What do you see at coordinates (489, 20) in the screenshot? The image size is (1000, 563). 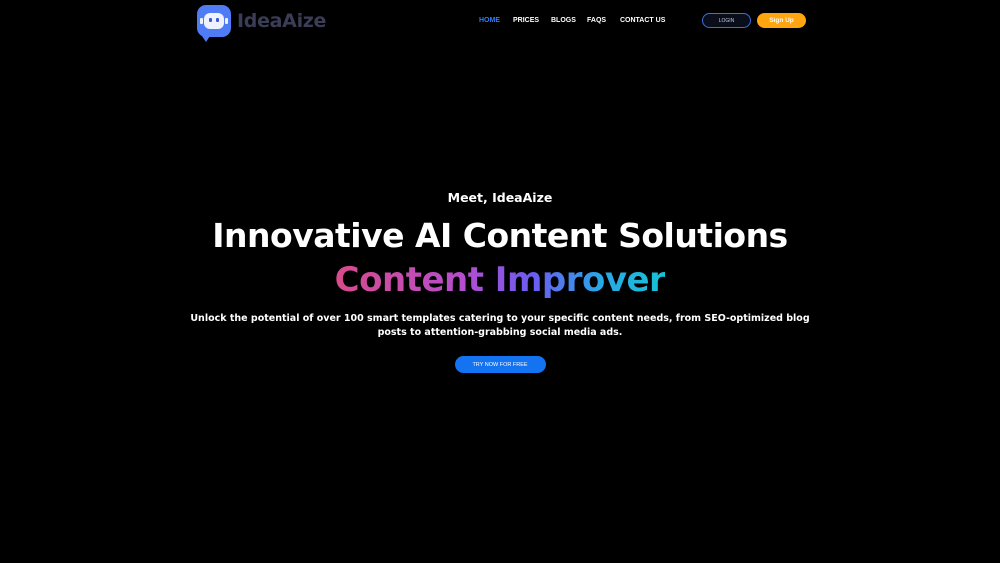 I see `nav-item-home: HOME` at bounding box center [489, 20].